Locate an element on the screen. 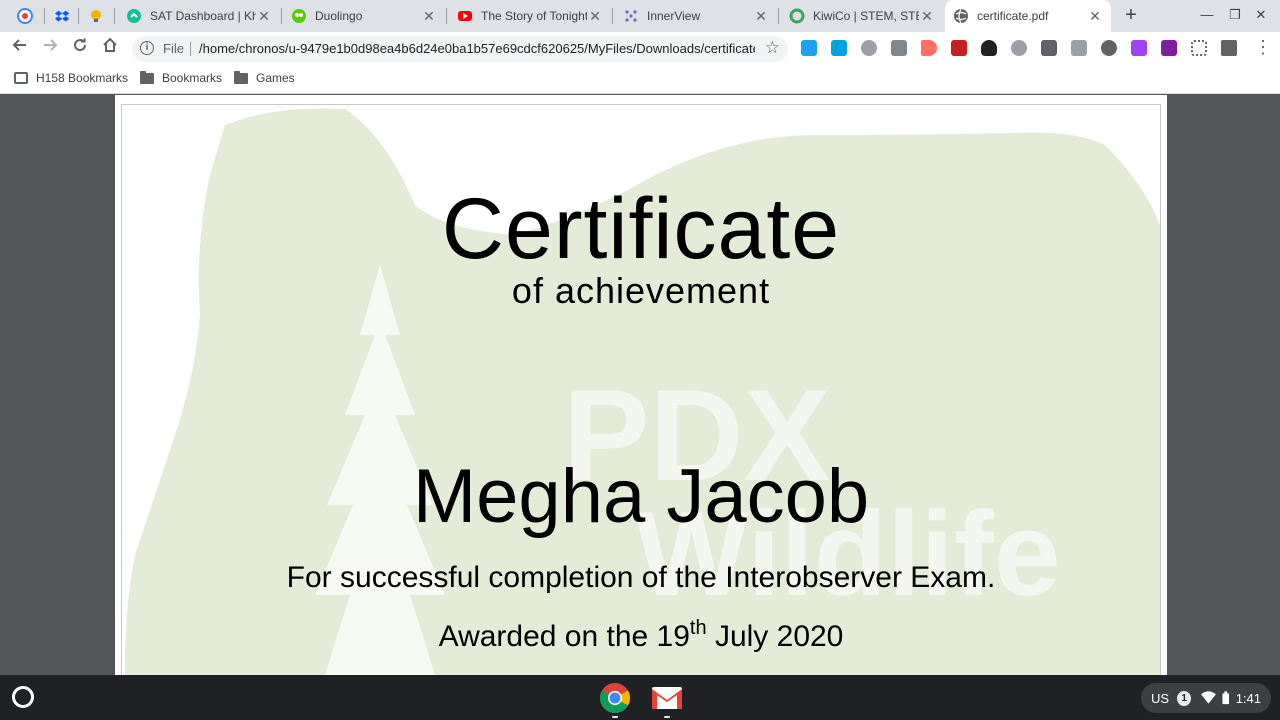 The image size is (1280, 720). reload-icon is located at coordinates (80, 45).